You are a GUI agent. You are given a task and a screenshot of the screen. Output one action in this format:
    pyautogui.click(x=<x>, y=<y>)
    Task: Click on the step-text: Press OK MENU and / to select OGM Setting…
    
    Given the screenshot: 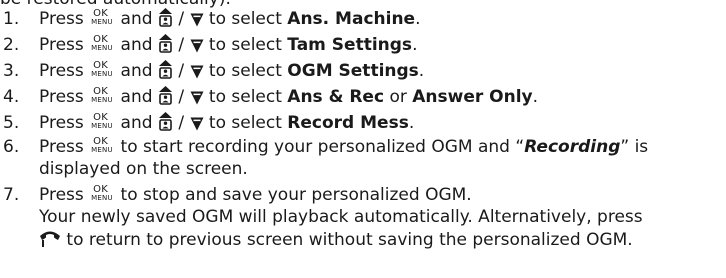 What is the action you would take?
    pyautogui.click(x=232, y=70)
    